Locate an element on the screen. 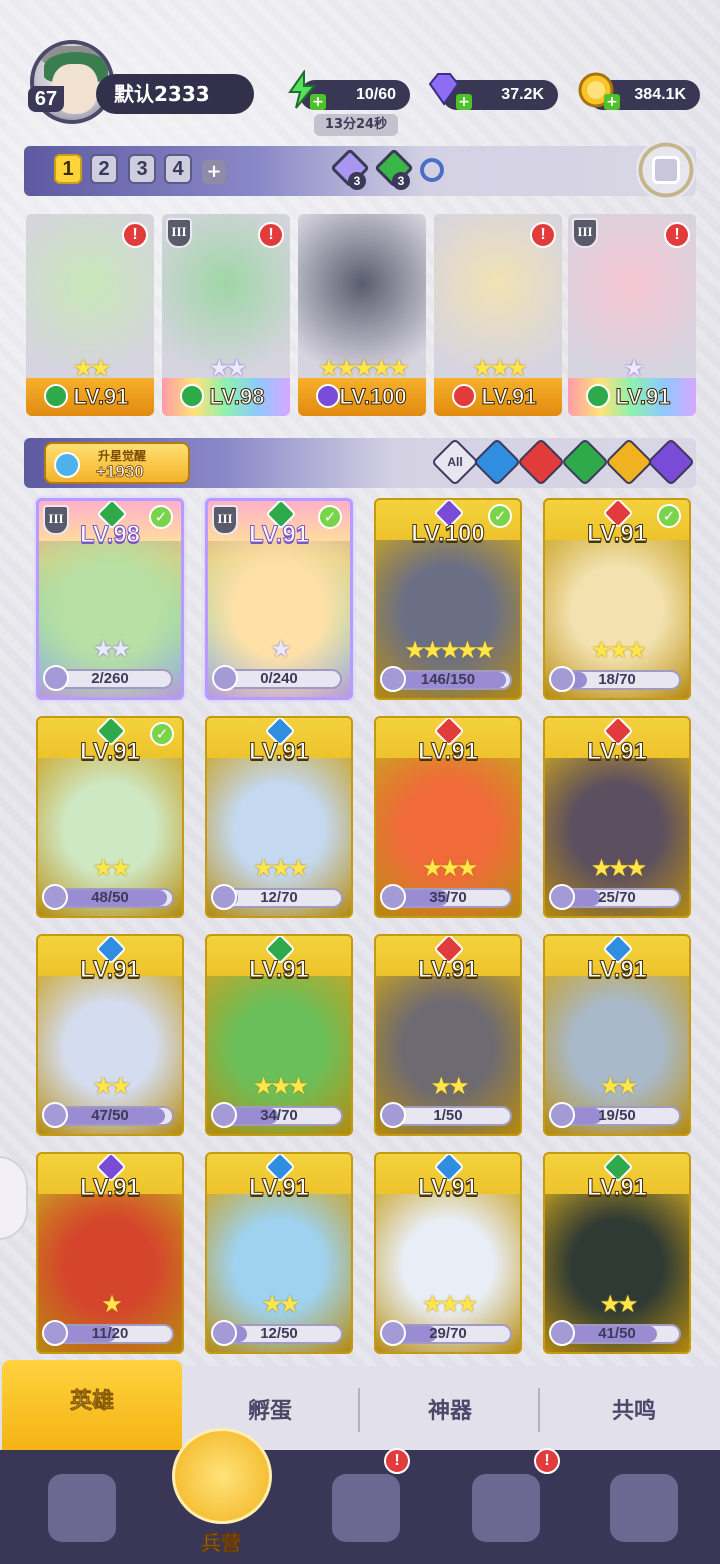  filter-nature-icon is located at coordinates (585, 462).